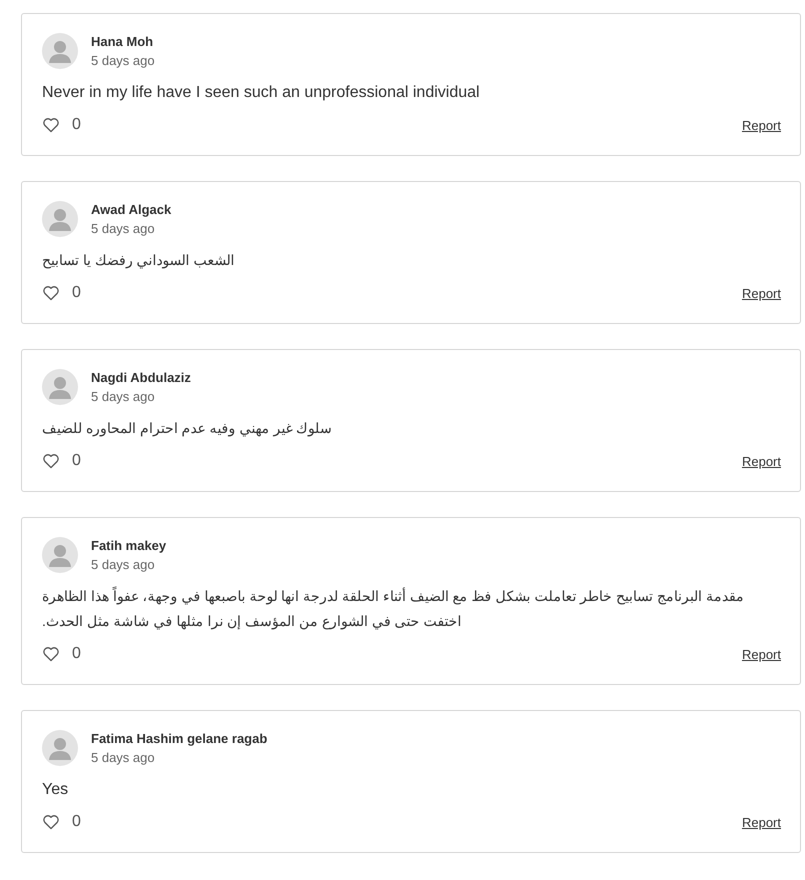  I want to click on author-name: Awad Algack, so click(131, 209).